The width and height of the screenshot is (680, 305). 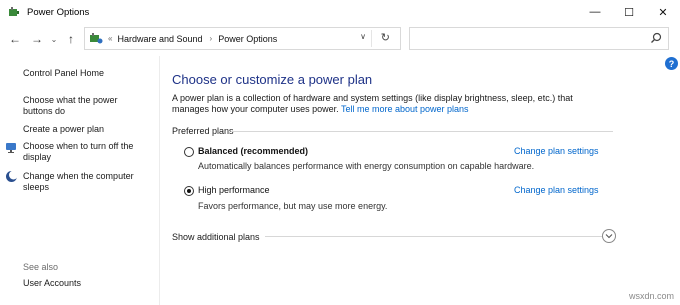 I want to click on choose-power-buttons-line2: buttons do, so click(x=44, y=111).